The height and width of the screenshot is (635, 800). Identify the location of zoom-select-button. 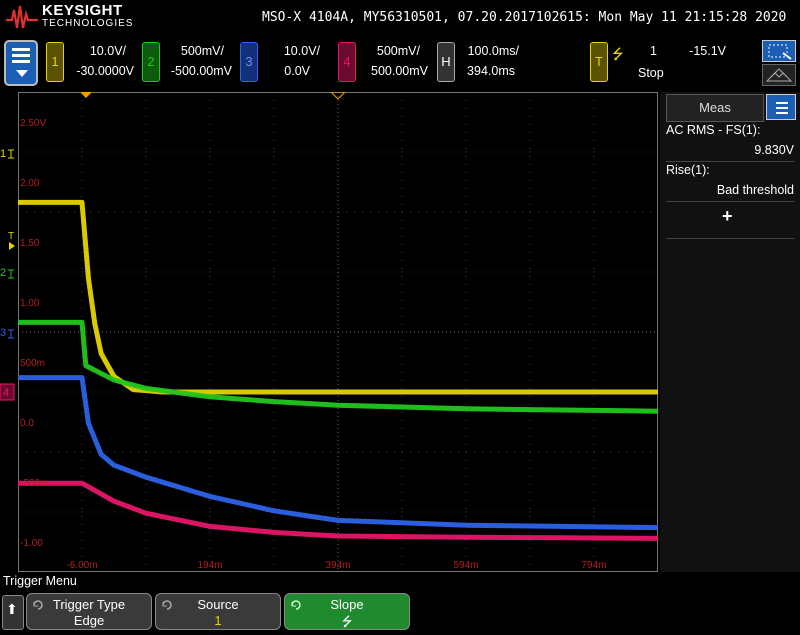
(779, 51).